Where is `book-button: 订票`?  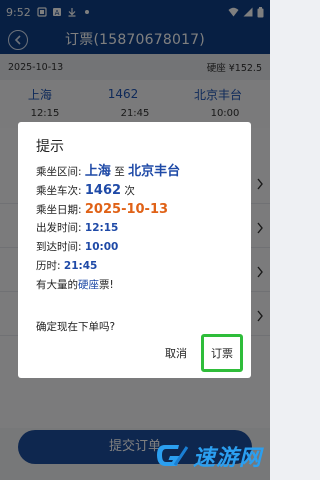 book-button: 订票 is located at coordinates (222, 353).